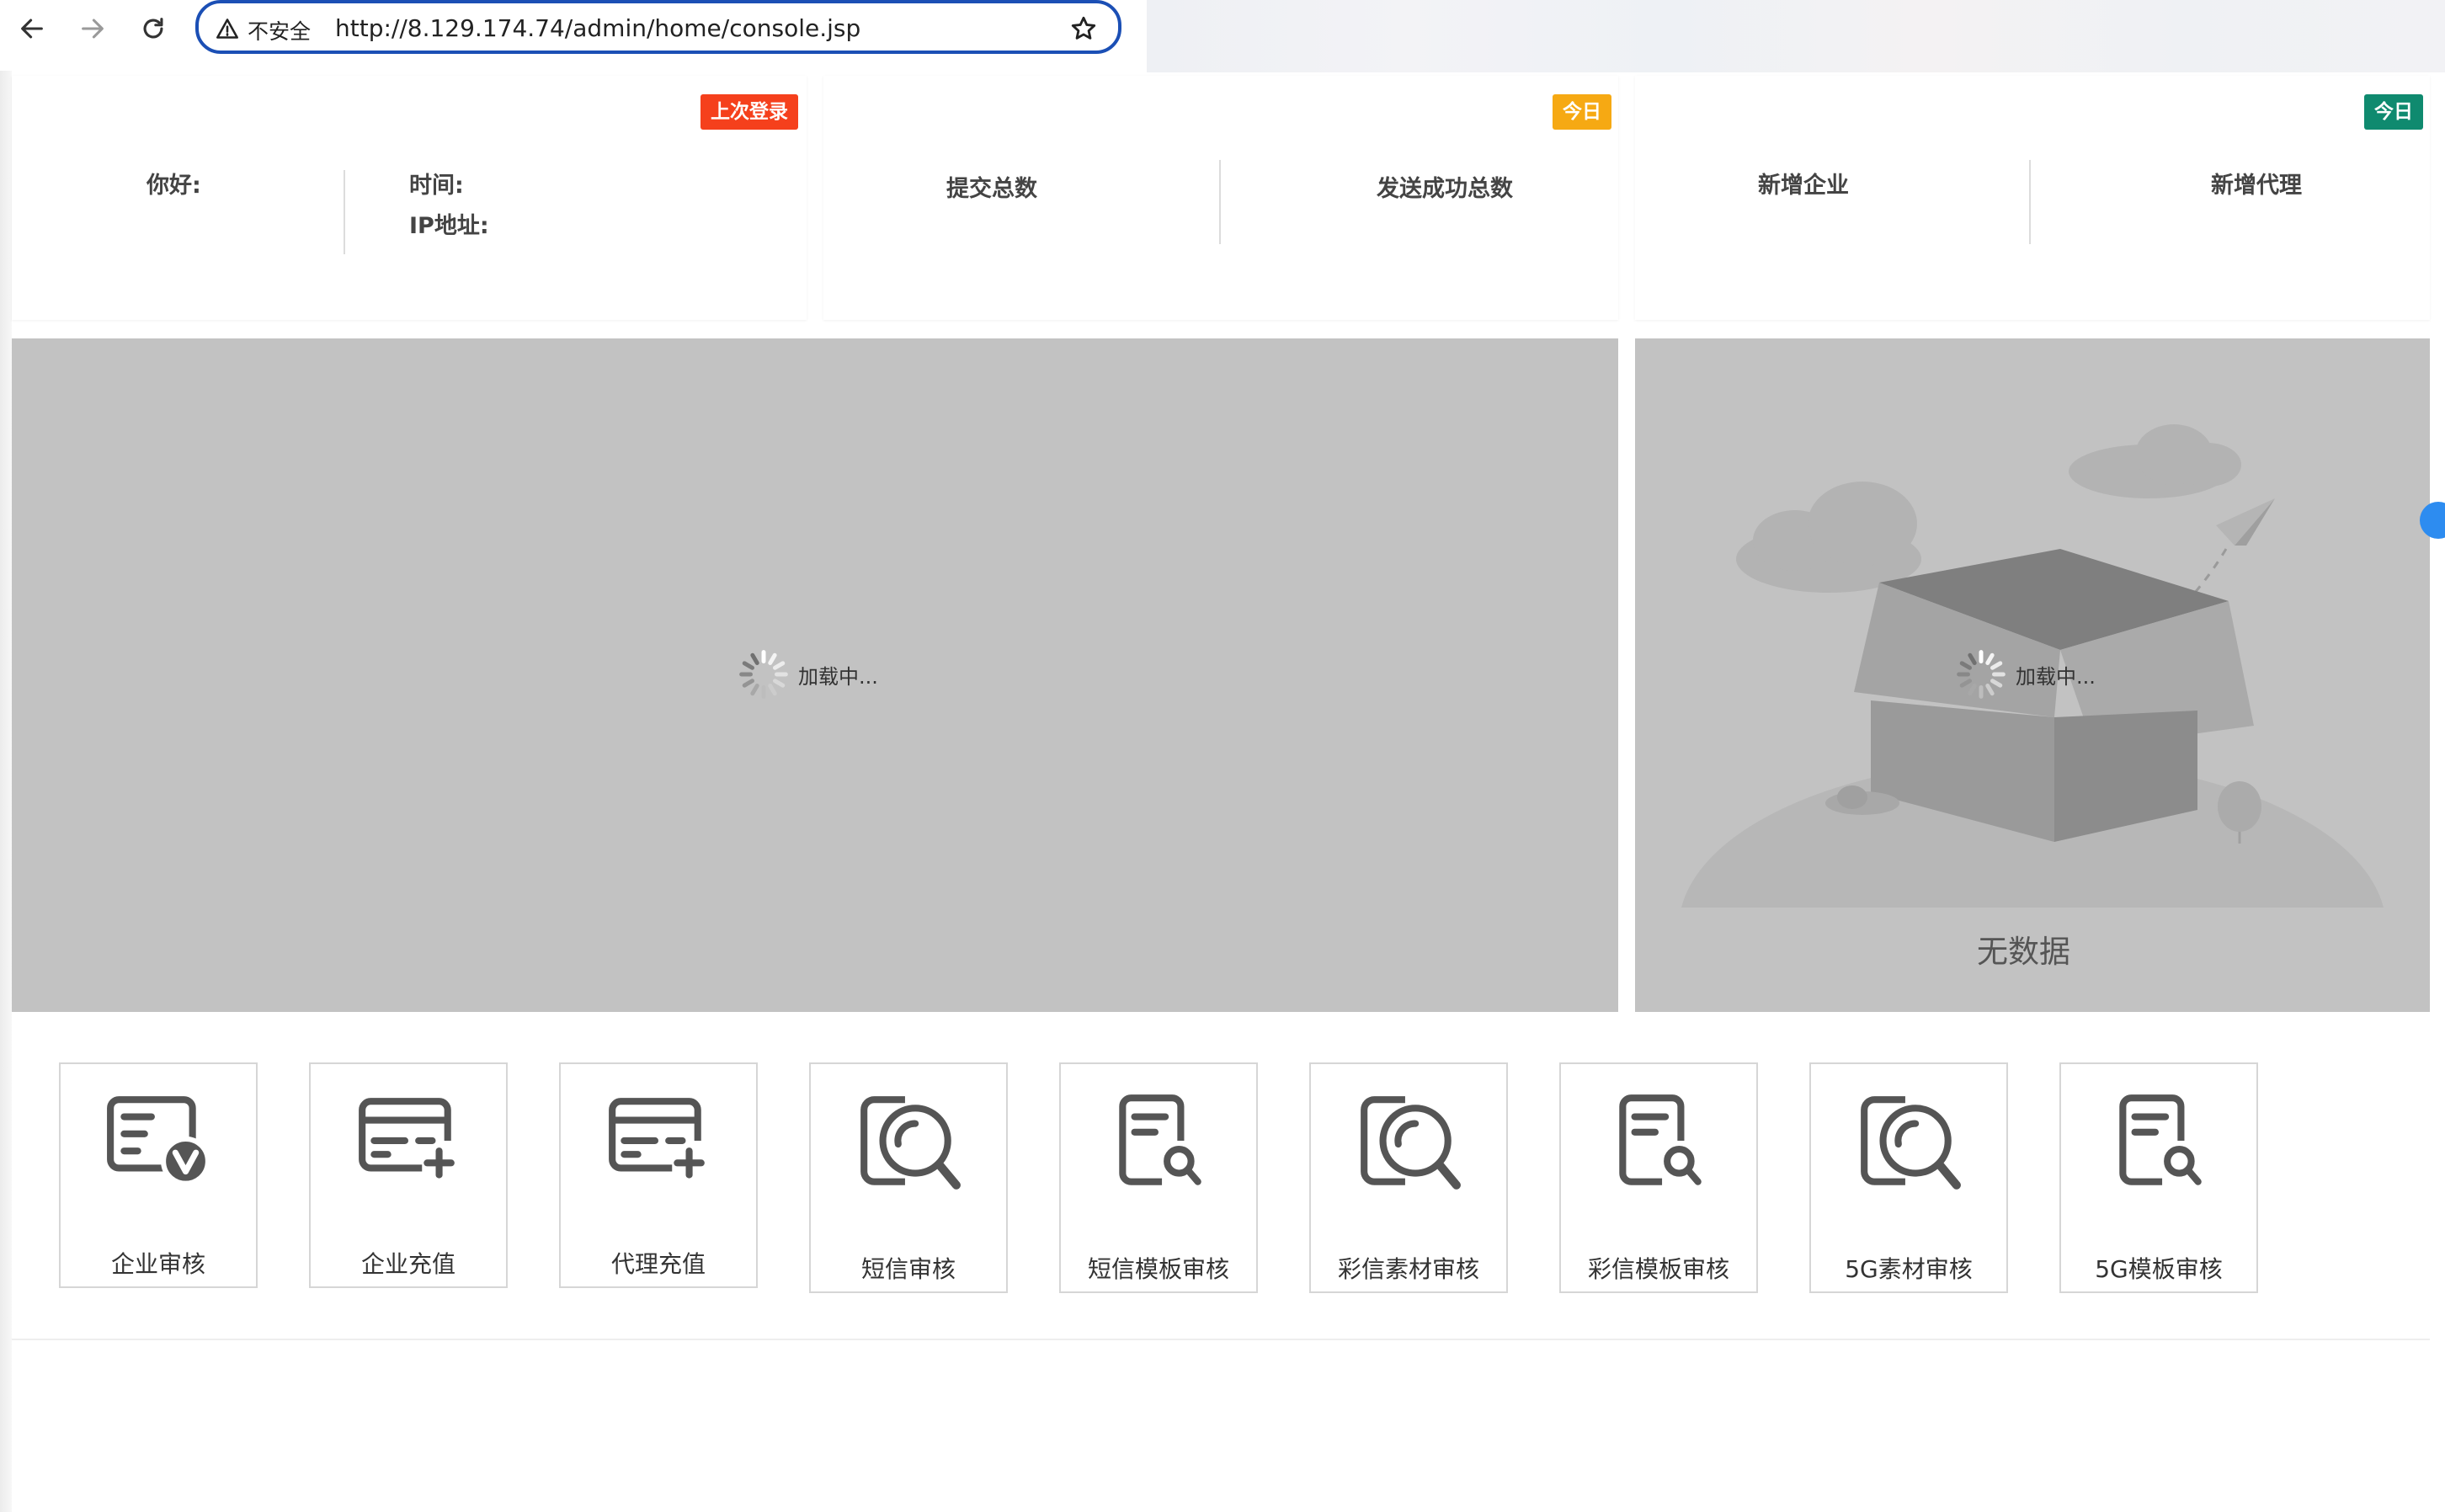 Image resolution: width=2445 pixels, height=1512 pixels. I want to click on tile-sms-review: 短信审核, so click(909, 1177).